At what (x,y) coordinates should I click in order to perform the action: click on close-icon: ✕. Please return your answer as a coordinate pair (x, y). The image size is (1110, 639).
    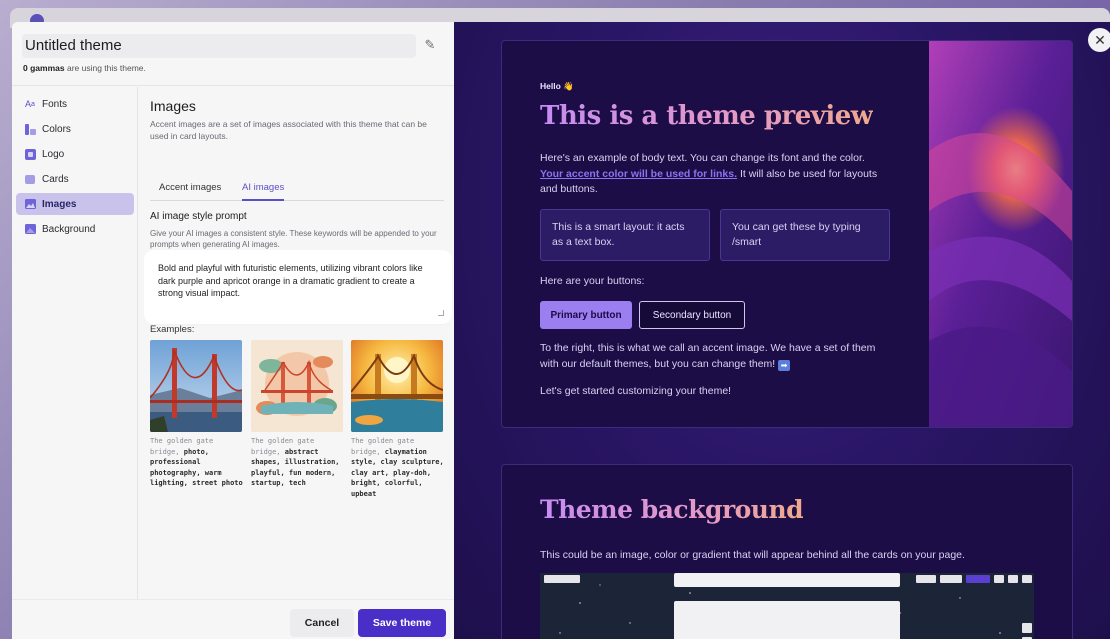
    Looking at the image, I should click on (1099, 40).